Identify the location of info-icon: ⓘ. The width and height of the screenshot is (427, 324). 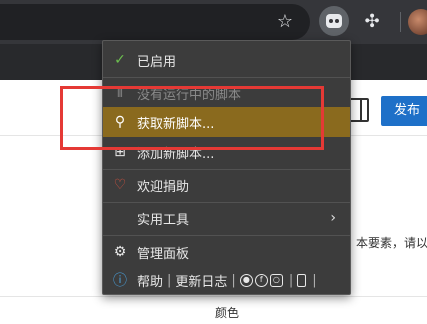
(120, 281).